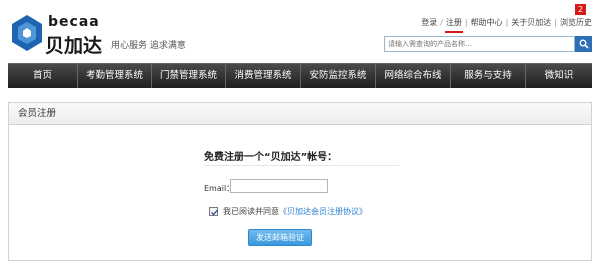  What do you see at coordinates (58, 34) in the screenshot?
I see `logo: becaa 贝加达` at bounding box center [58, 34].